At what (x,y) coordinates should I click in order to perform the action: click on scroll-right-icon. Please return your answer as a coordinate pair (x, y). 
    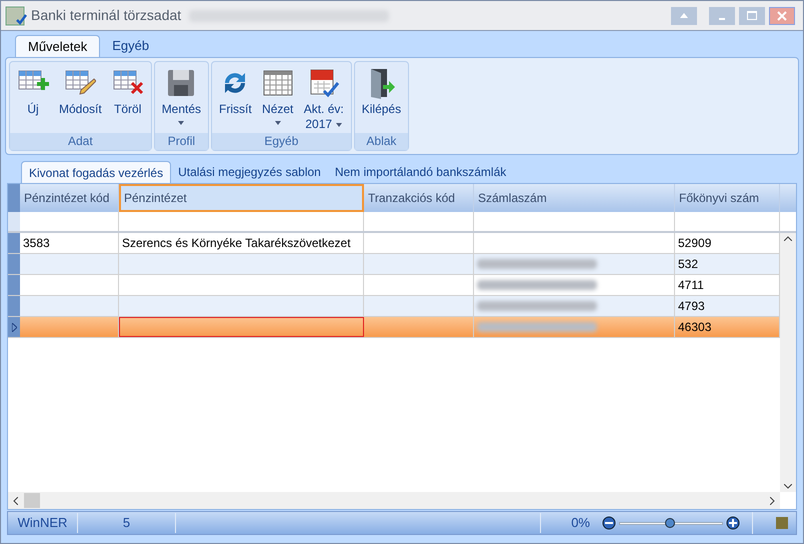
    Looking at the image, I should click on (772, 500).